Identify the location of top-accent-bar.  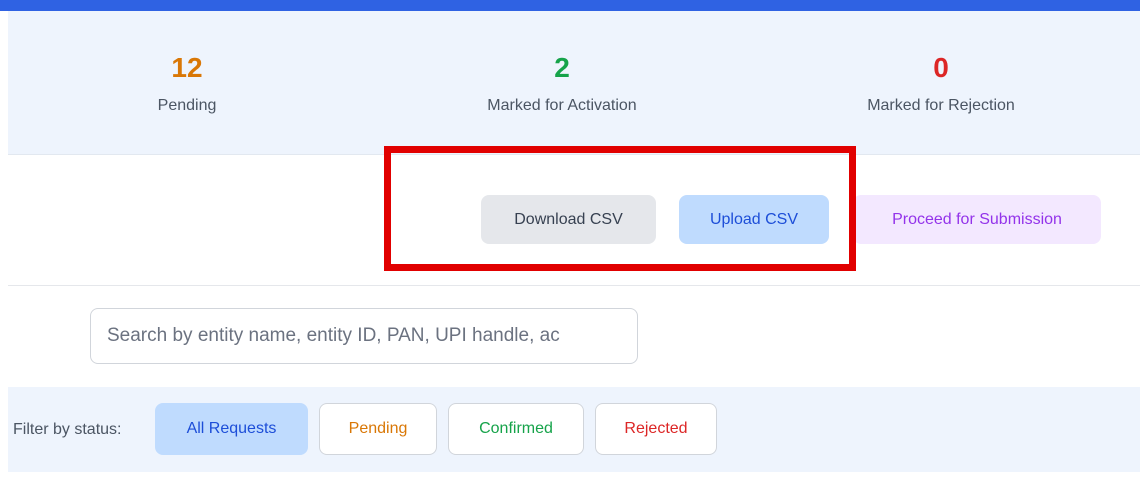
(570, 5).